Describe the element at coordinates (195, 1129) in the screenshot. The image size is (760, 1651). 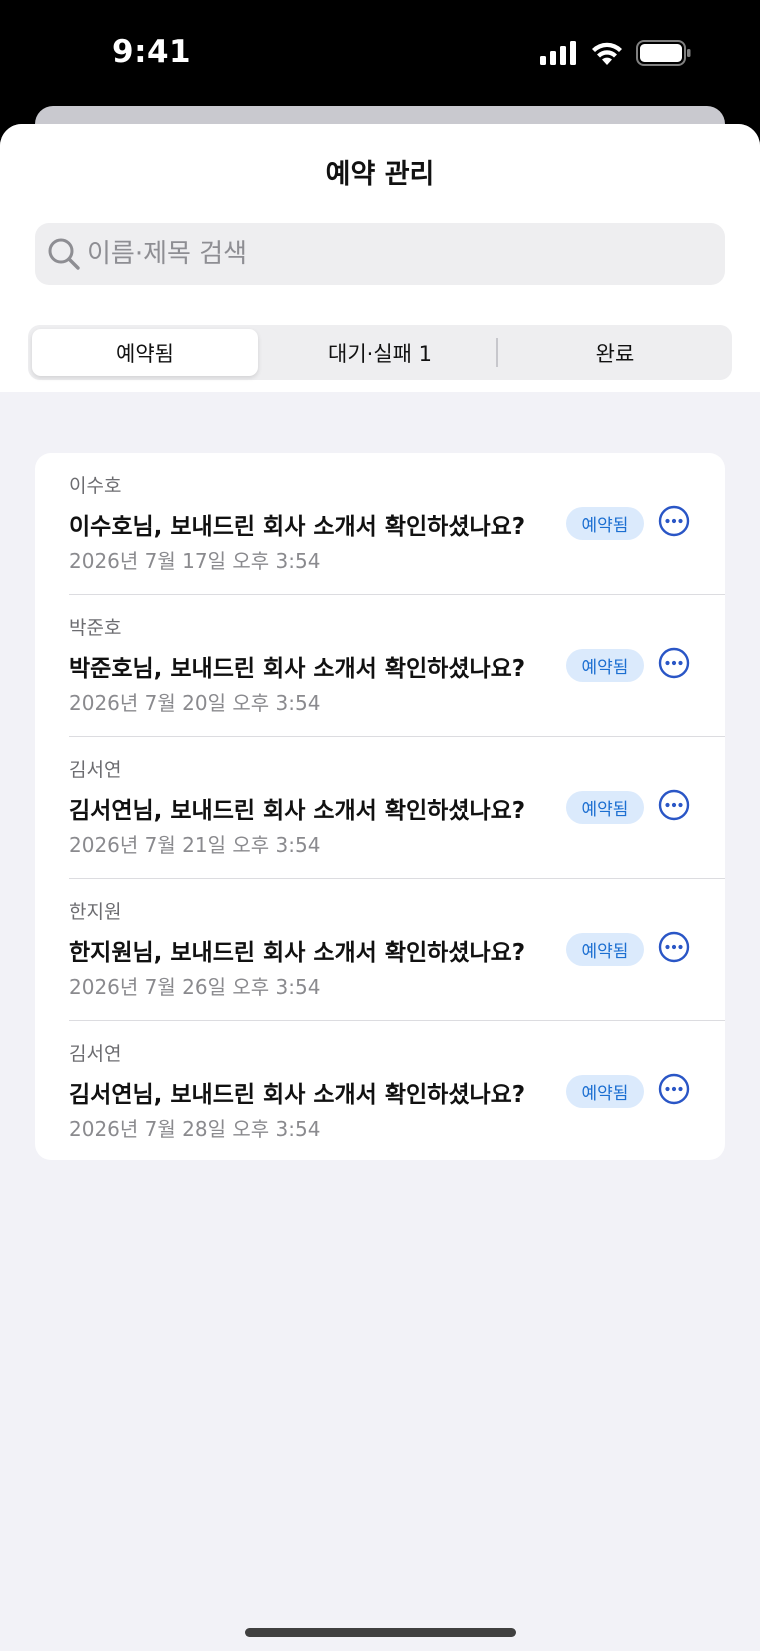
I see `scheduled-date: 2026년 7월 28일 오후 3:54` at that location.